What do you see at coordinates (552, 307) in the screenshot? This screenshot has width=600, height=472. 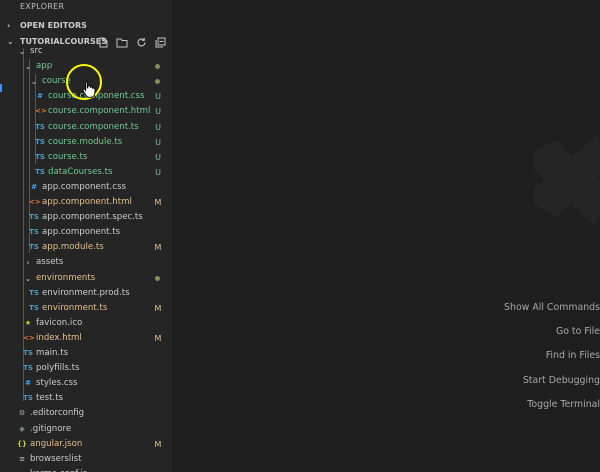 I see `shortcut-show-all-commands: Show All Commands` at bounding box center [552, 307].